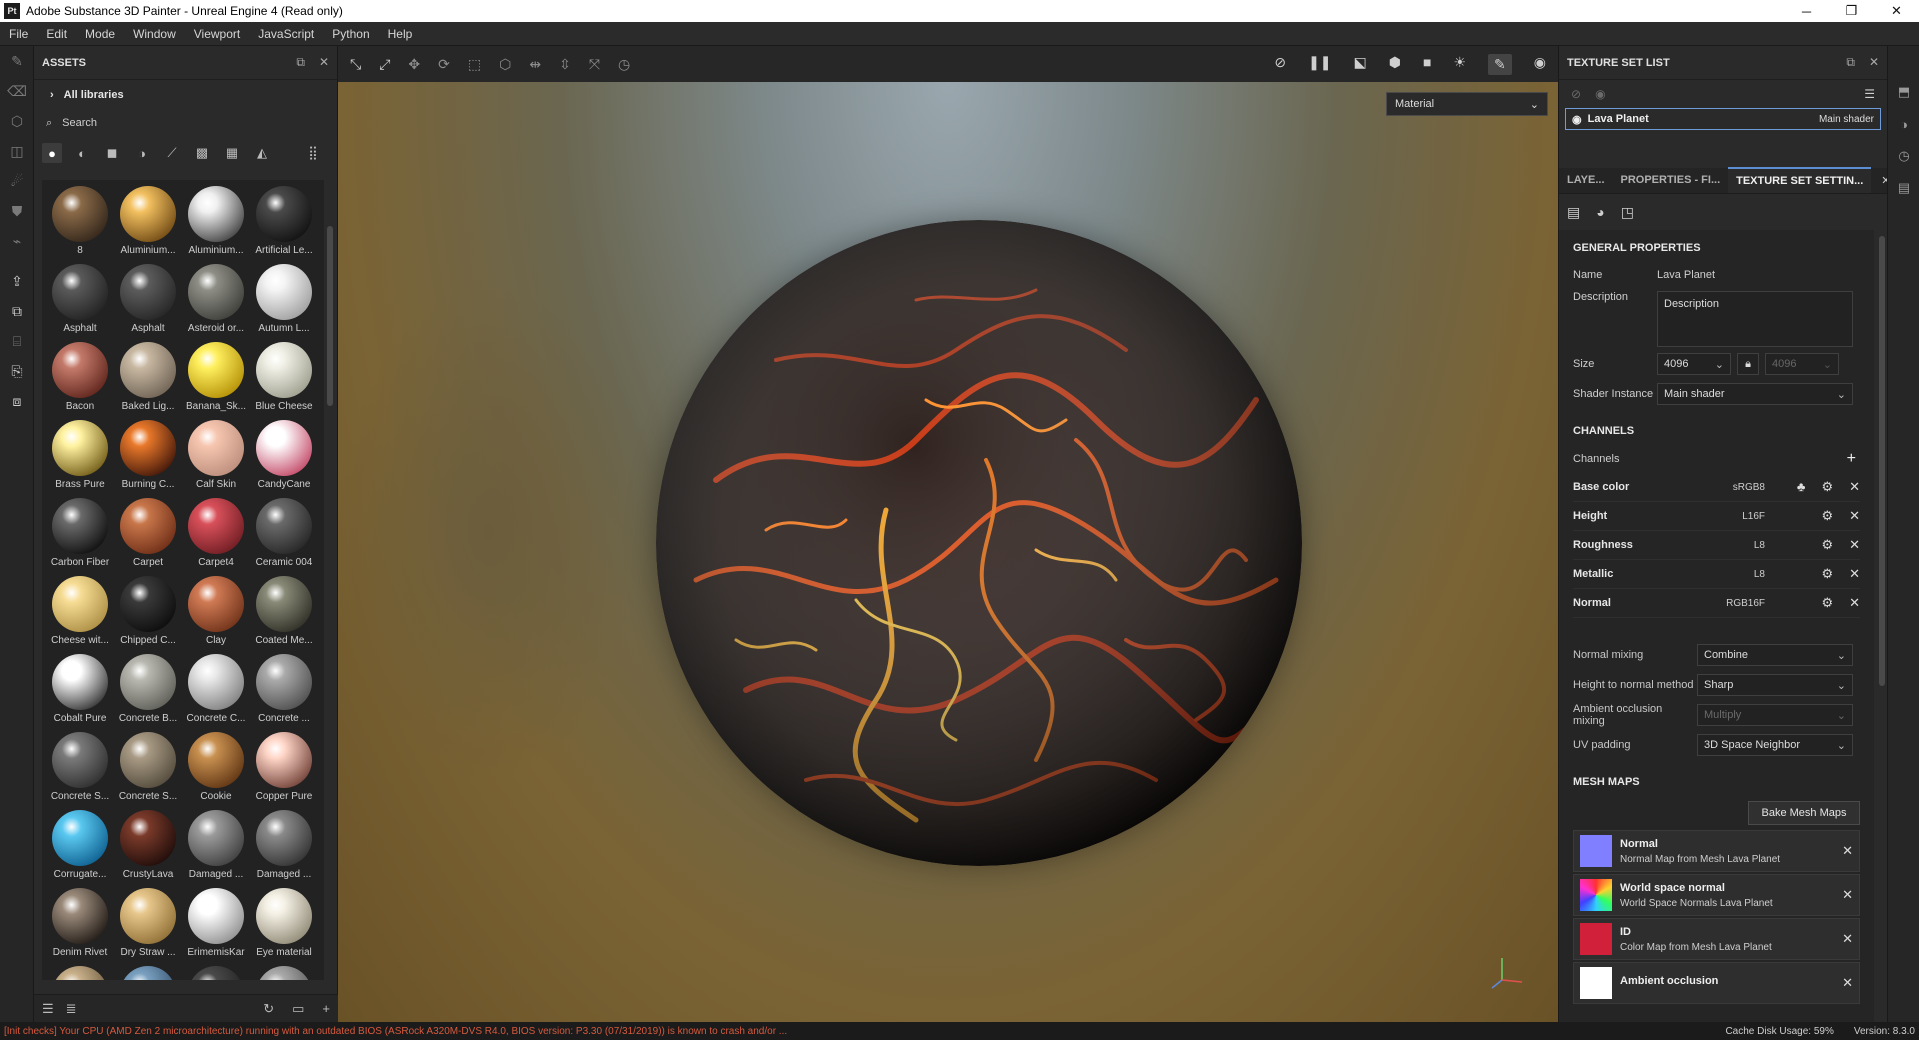 The width and height of the screenshot is (1919, 1040). What do you see at coordinates (474, 64) in the screenshot?
I see `scale-icon: ⬚` at bounding box center [474, 64].